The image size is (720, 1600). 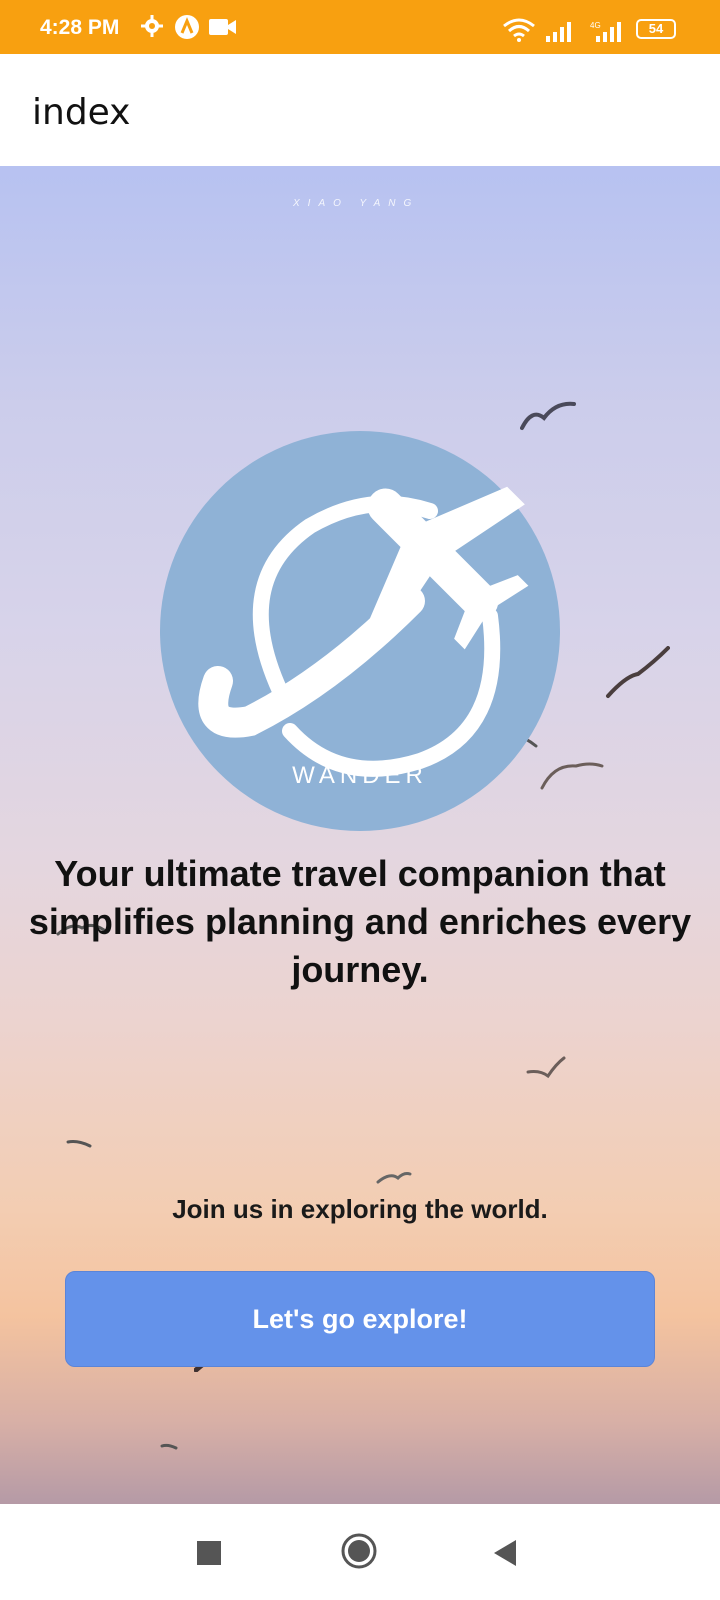 What do you see at coordinates (505, 1553) in the screenshot?
I see `back-icon` at bounding box center [505, 1553].